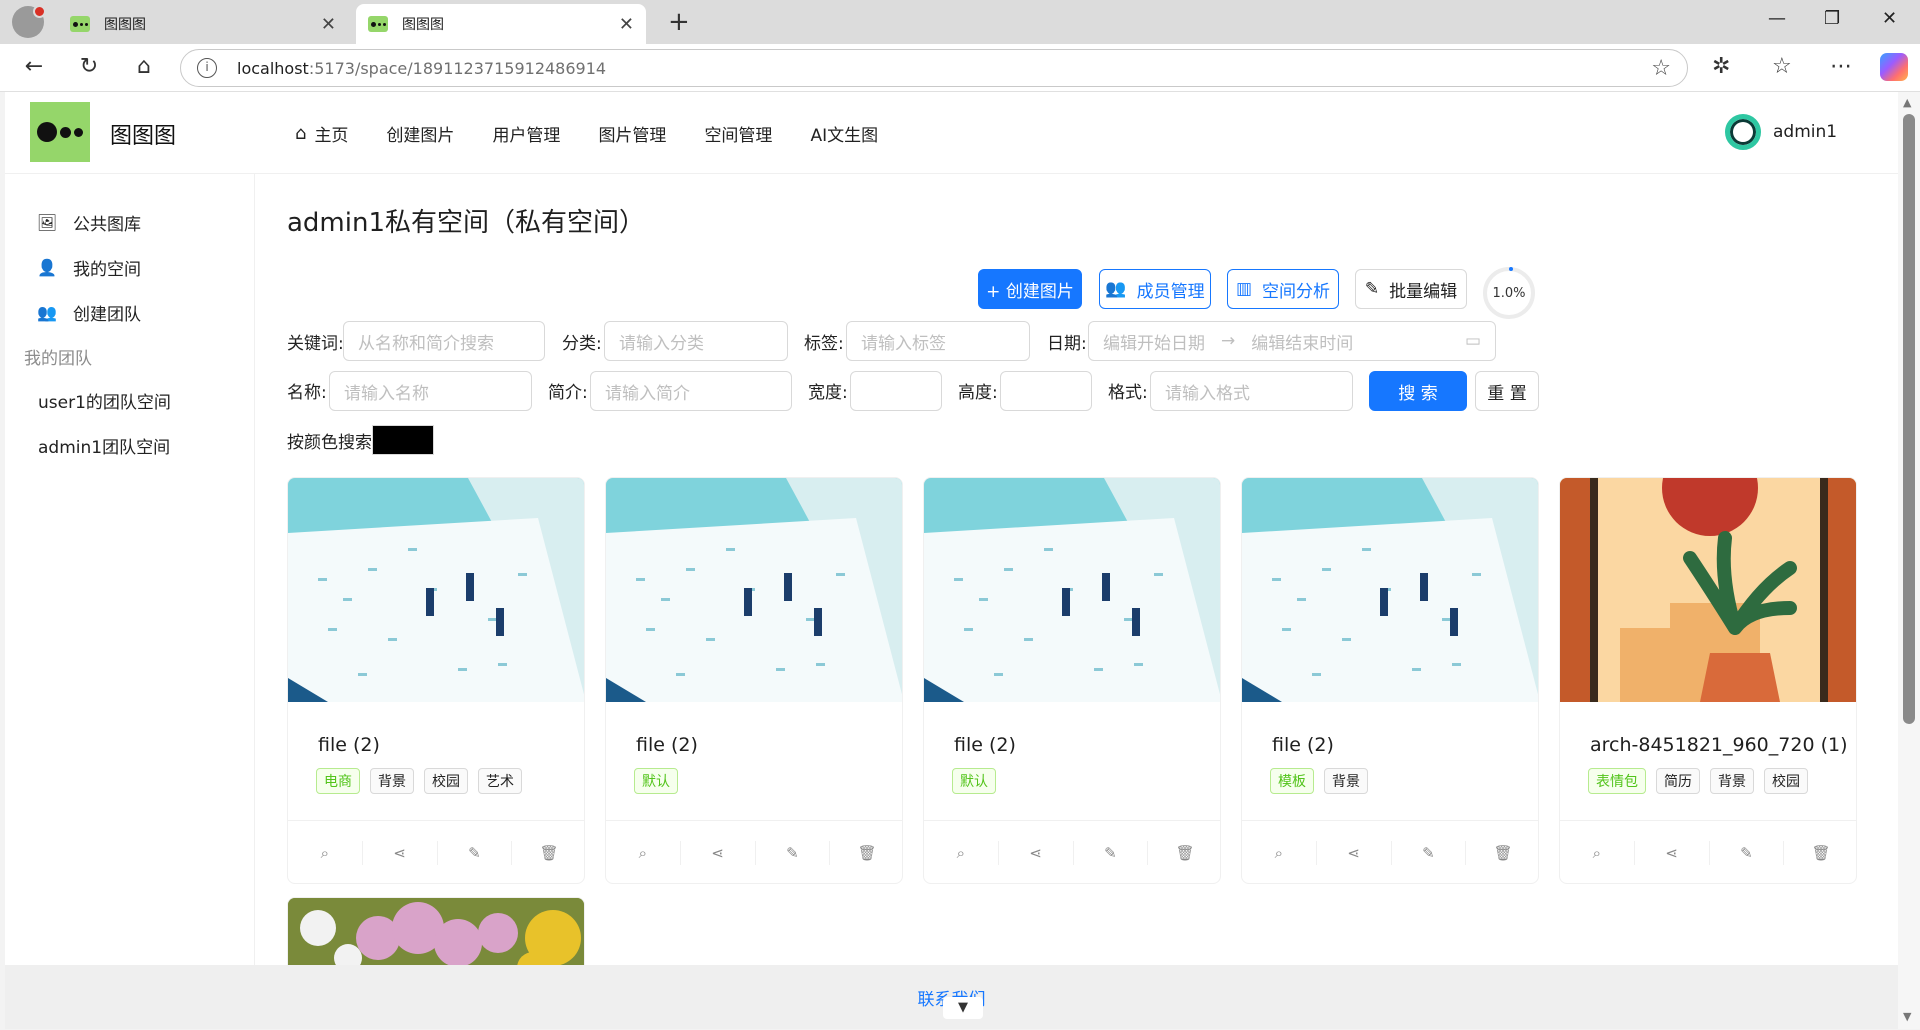 Image resolution: width=1920 pixels, height=1030 pixels. What do you see at coordinates (938, 341) in the screenshot?
I see `tags-select: 请输入标签` at bounding box center [938, 341].